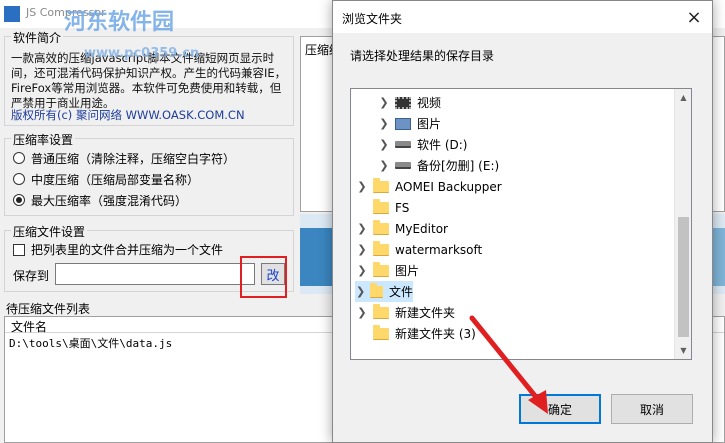  I want to click on tree-item-myeditor: ❯ MyEditor, so click(401, 228).